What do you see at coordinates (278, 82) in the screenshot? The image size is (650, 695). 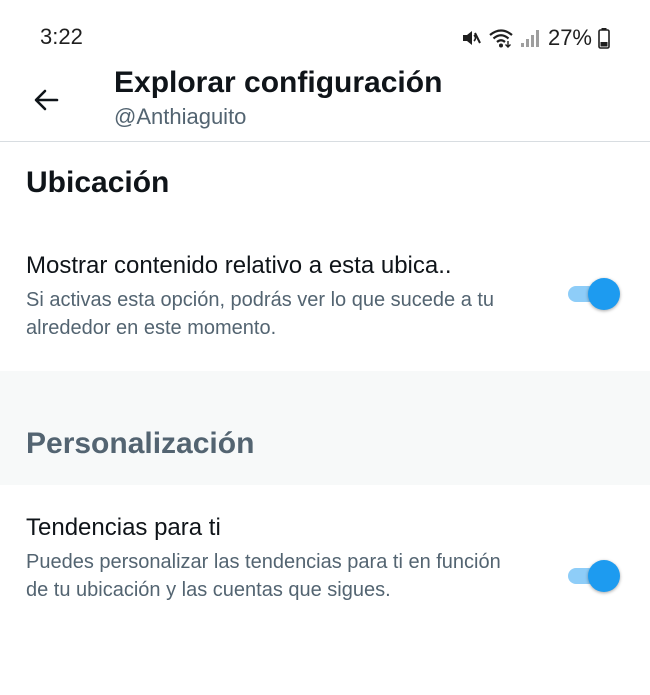 I see `page-title: Explorar configuración` at bounding box center [278, 82].